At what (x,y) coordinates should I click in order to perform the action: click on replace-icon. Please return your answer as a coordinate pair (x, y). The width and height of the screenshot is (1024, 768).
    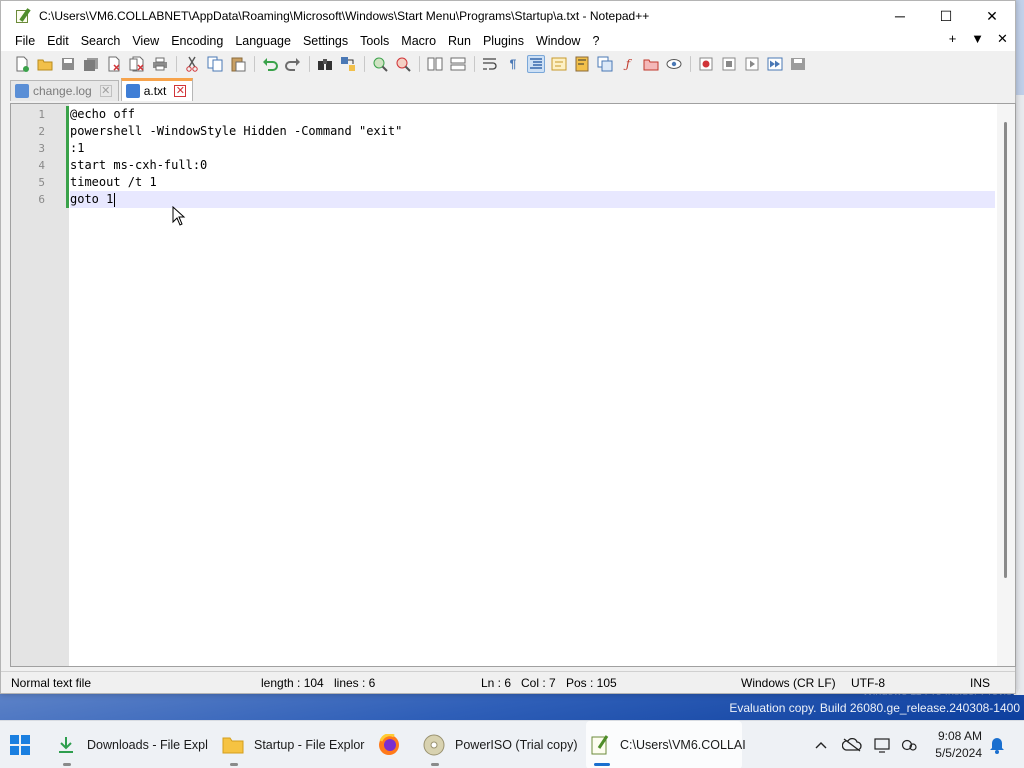
    Looking at the image, I should click on (348, 64).